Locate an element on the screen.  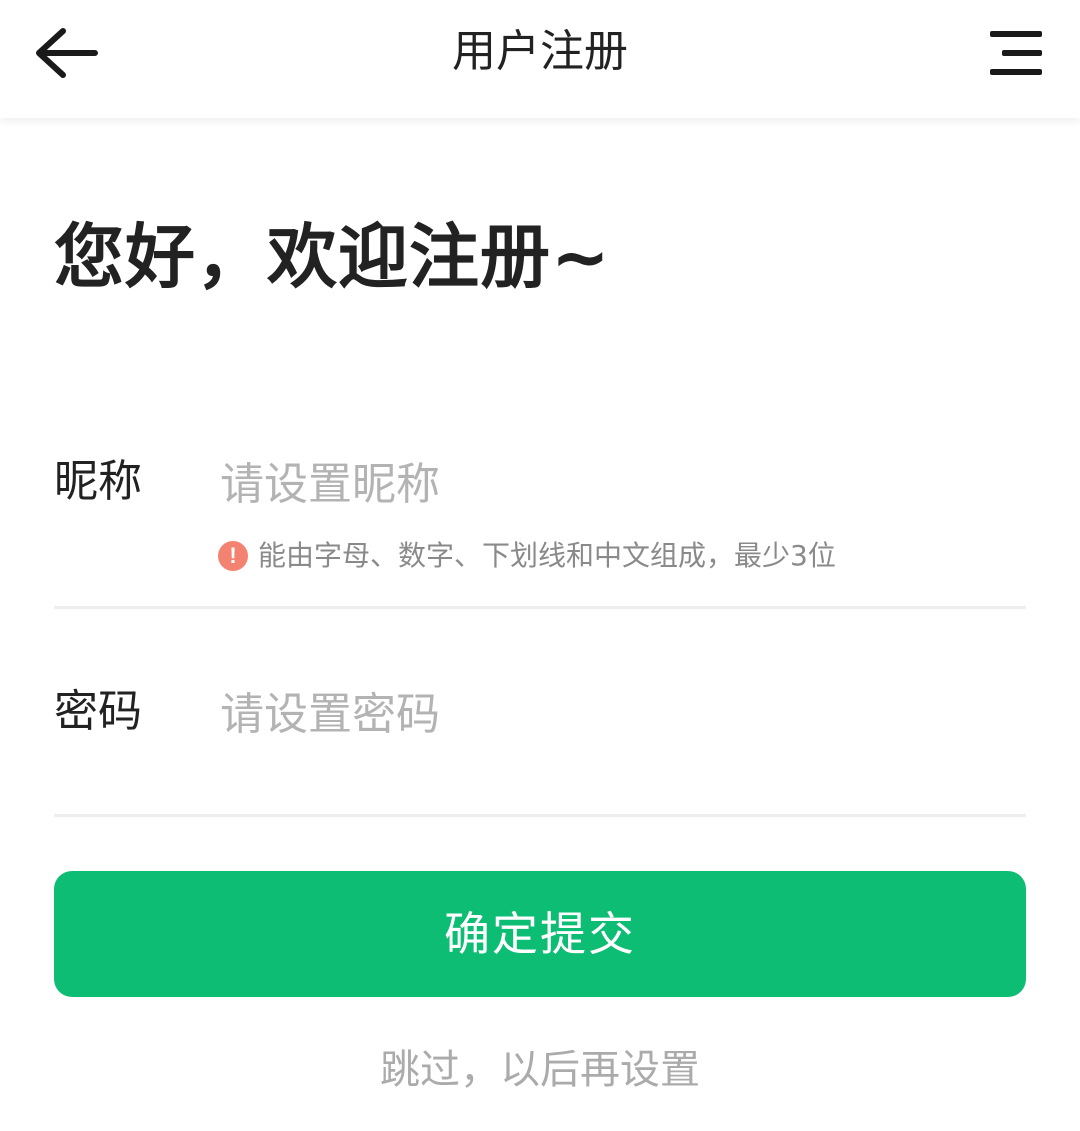
password-input is located at coordinates (615, 714).